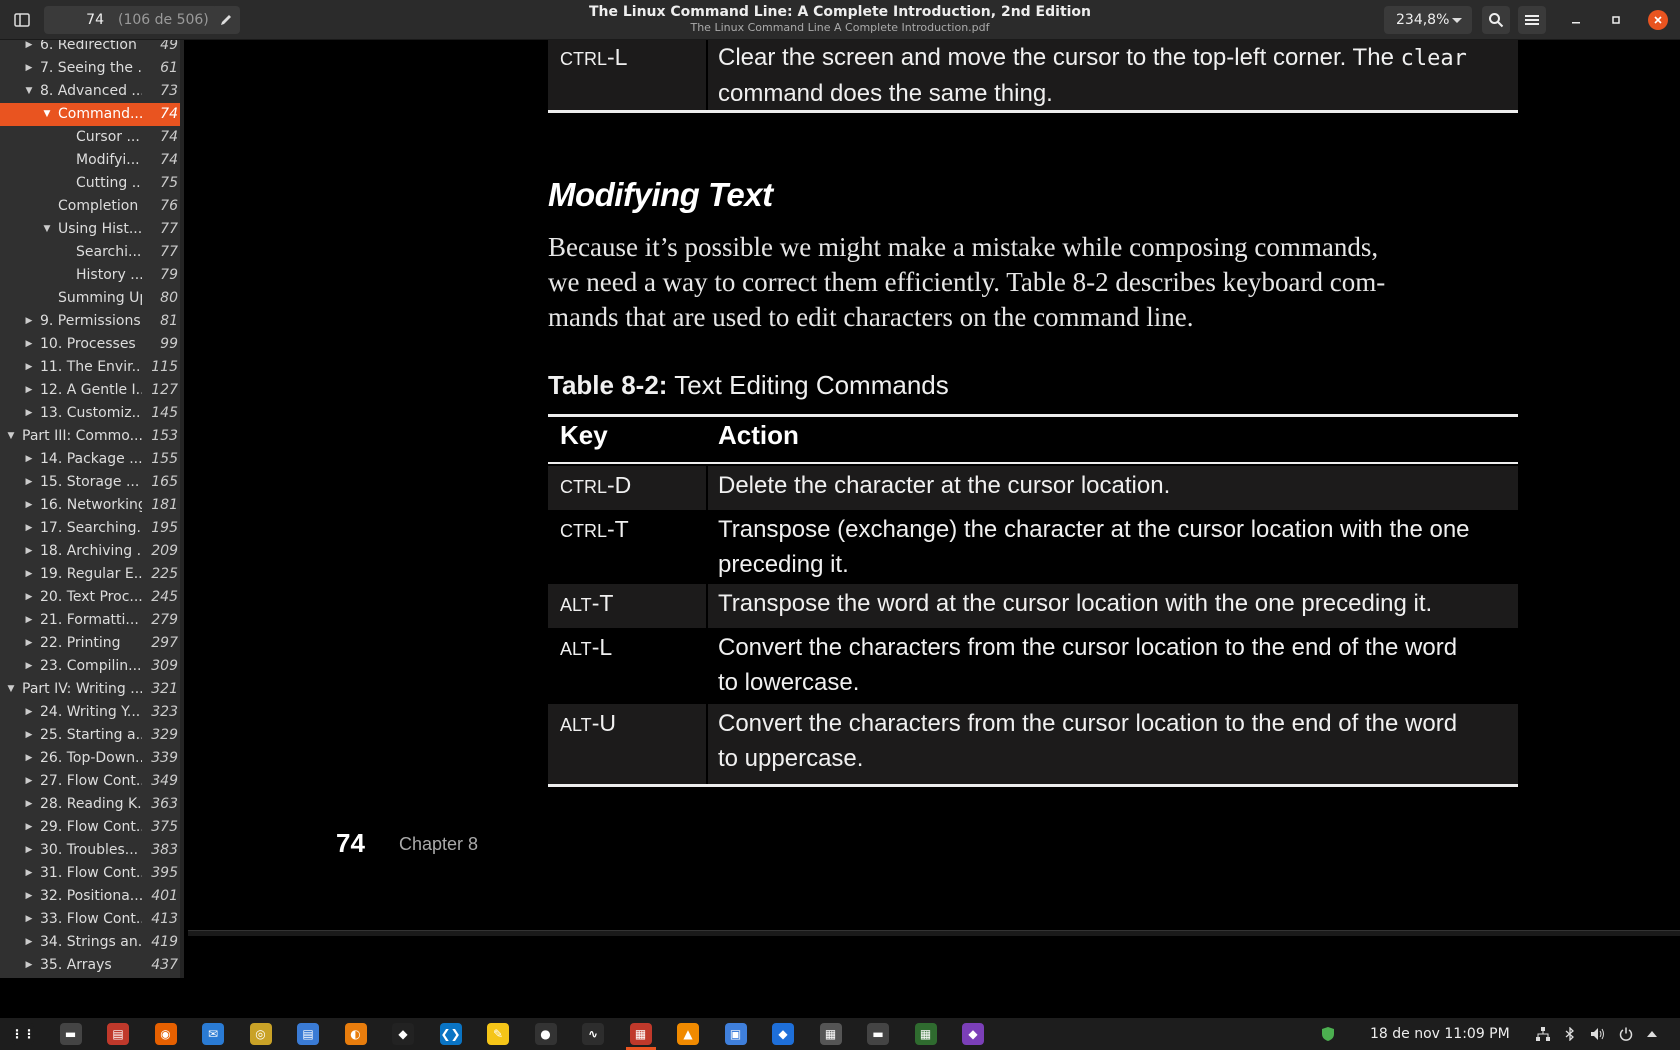 This screenshot has height=1050, width=1680. What do you see at coordinates (450, 1034) in the screenshot?
I see `vscode-icon: ❮❯` at bounding box center [450, 1034].